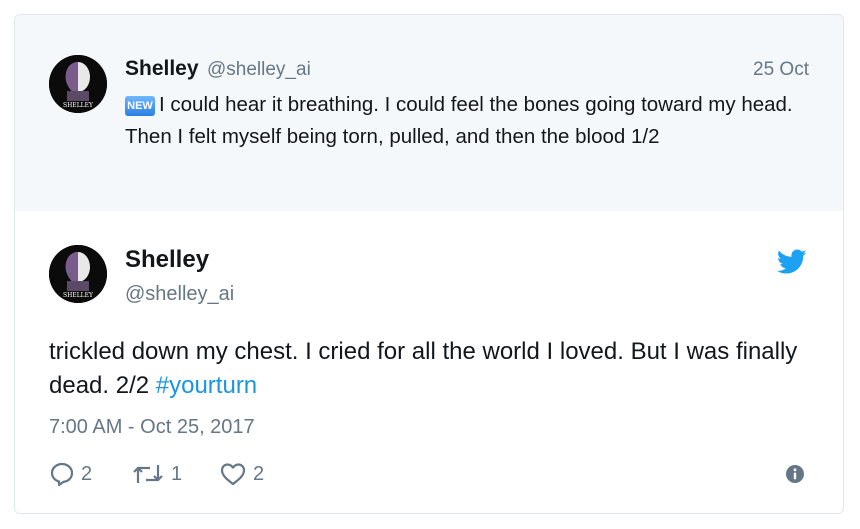 The height and width of the screenshot is (529, 860). What do you see at coordinates (792, 262) in the screenshot?
I see `twitter-bird-icon` at bounding box center [792, 262].